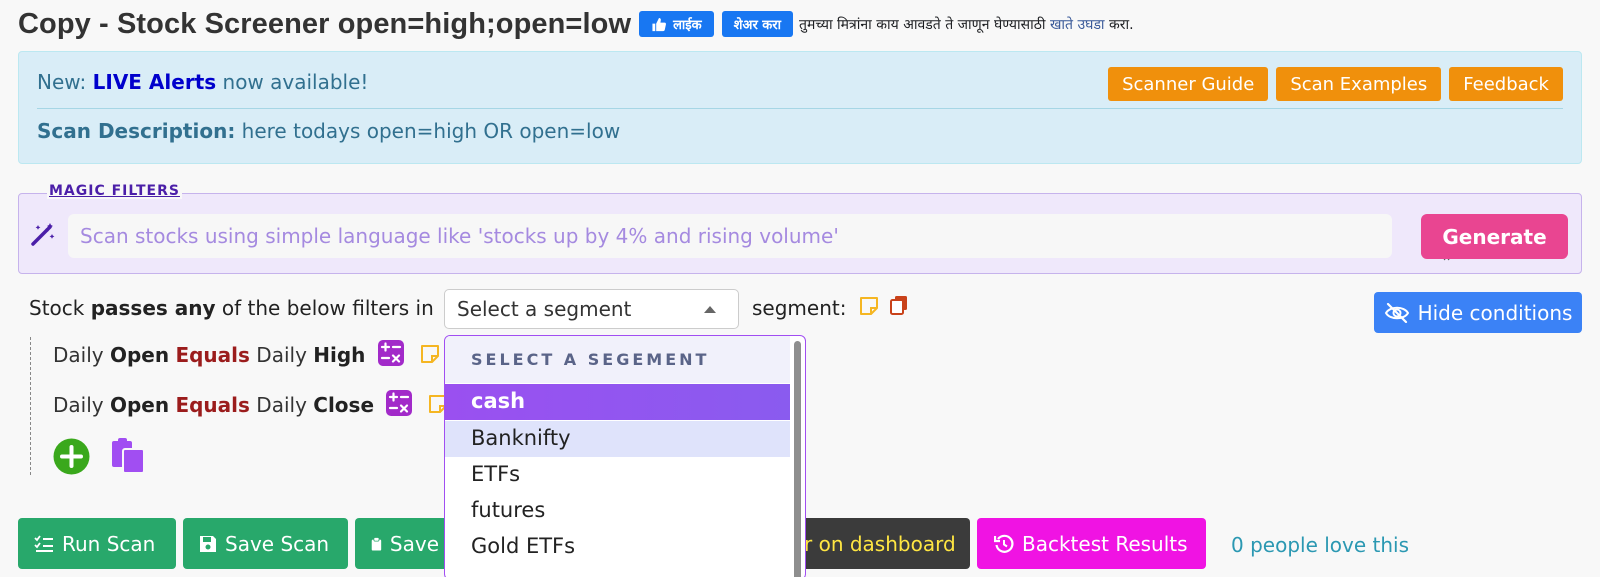  Describe the element at coordinates (153, 308) in the screenshot. I see `passes-any-toggle: passes any` at that location.